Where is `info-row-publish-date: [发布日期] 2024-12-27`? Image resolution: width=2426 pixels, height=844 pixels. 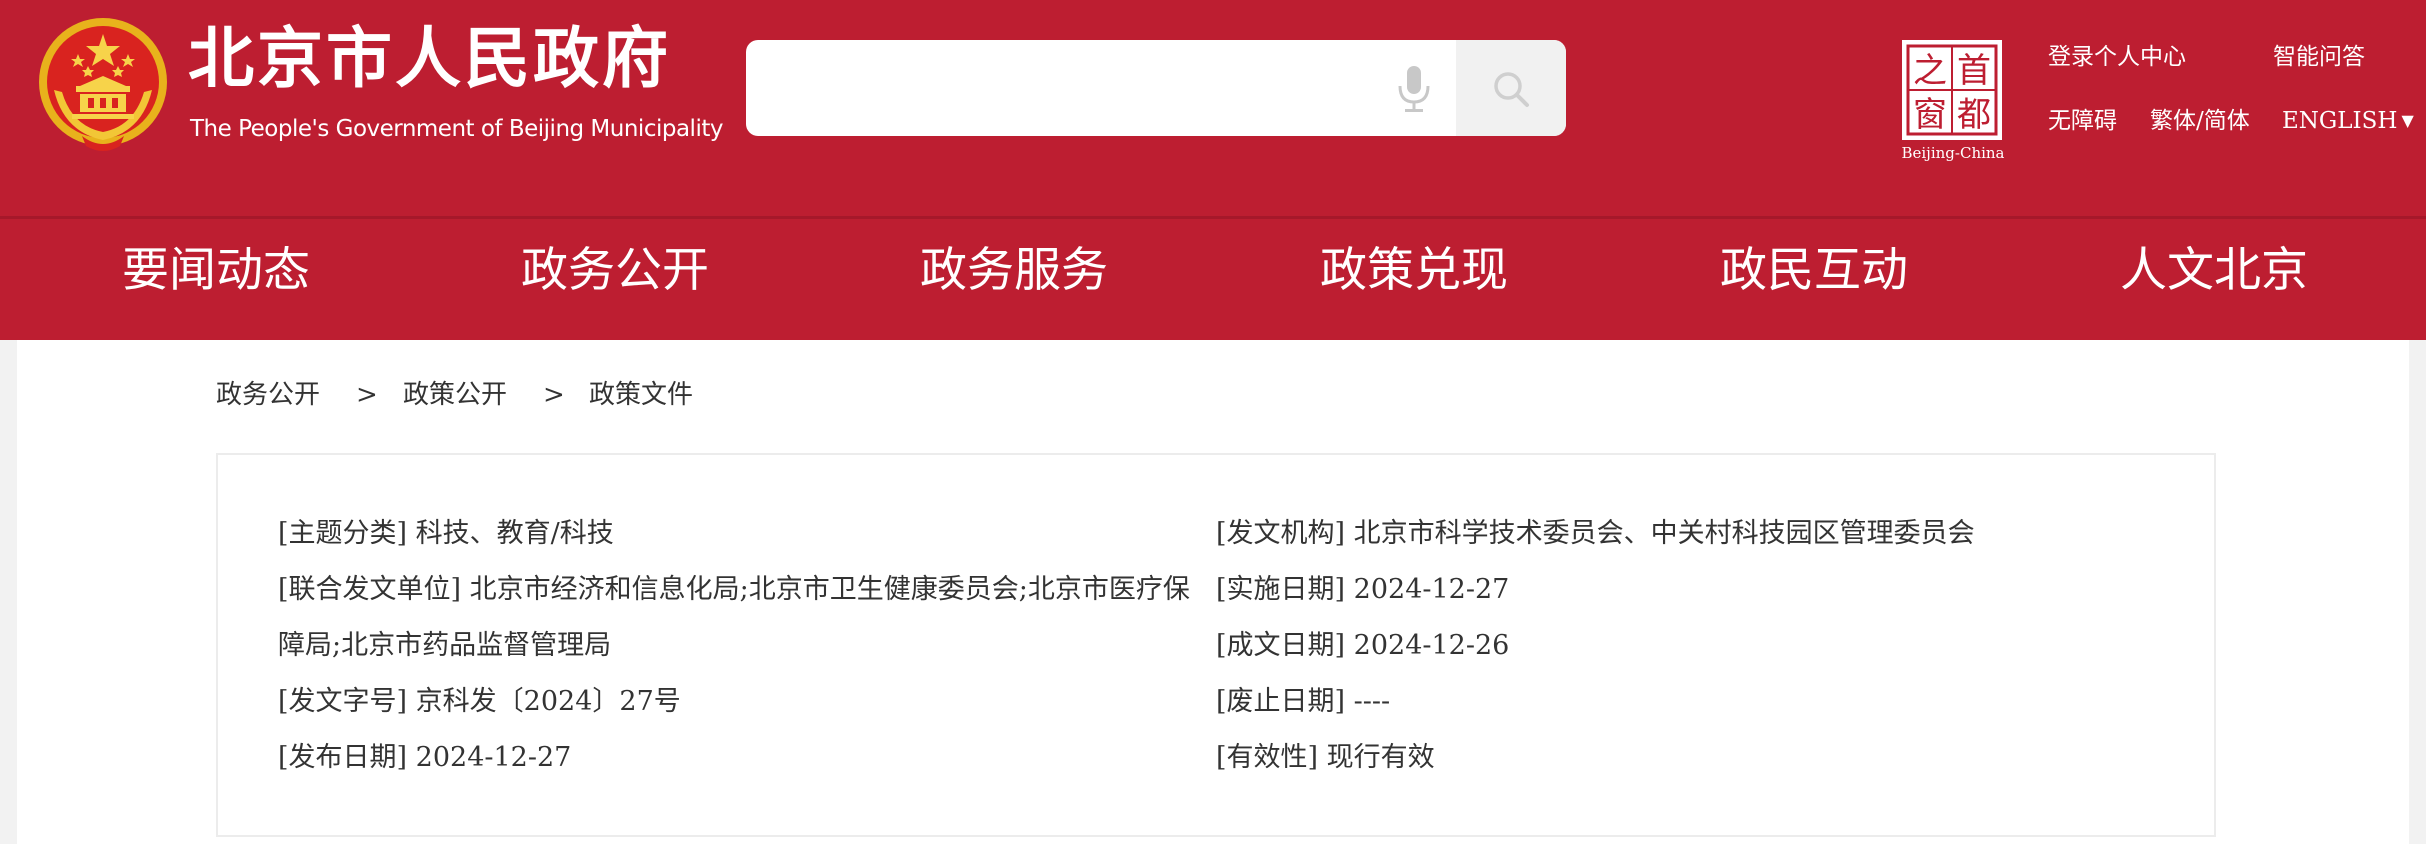 info-row-publish-date: [发布日期] 2024-12-27 is located at coordinates (425, 757).